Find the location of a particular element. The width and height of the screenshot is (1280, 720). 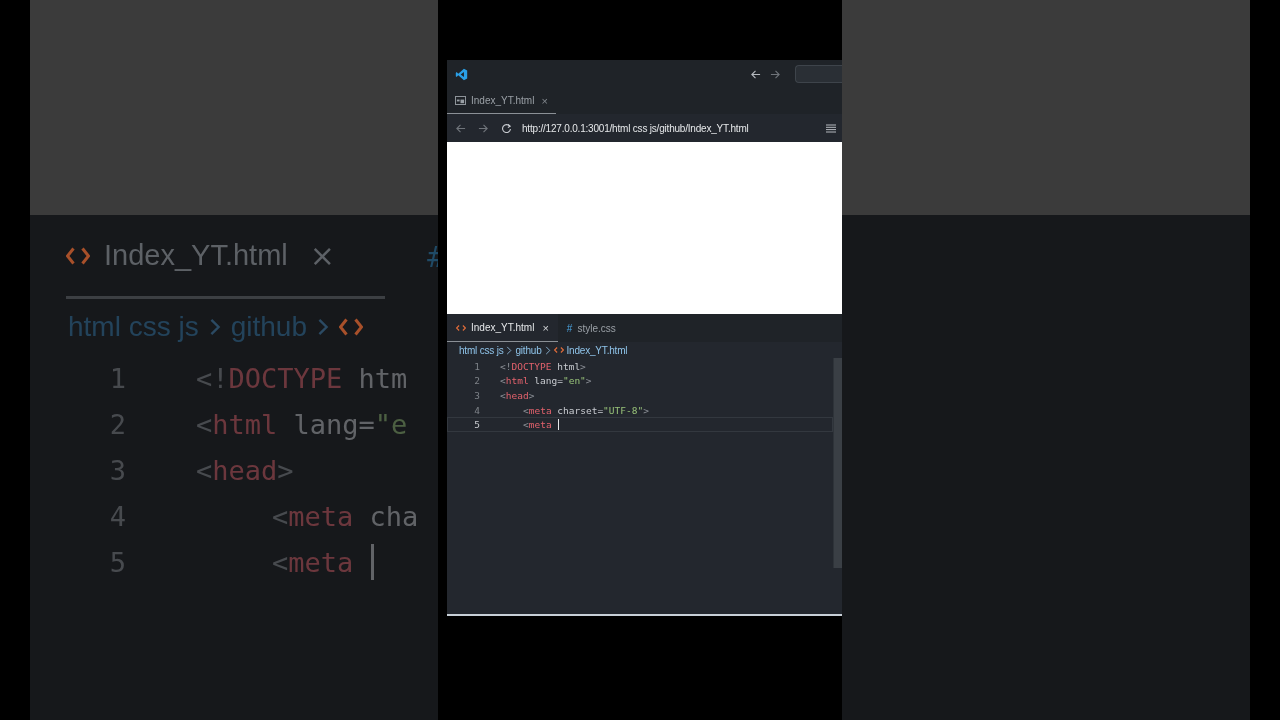

back-arrow-icon is located at coordinates (755, 74).